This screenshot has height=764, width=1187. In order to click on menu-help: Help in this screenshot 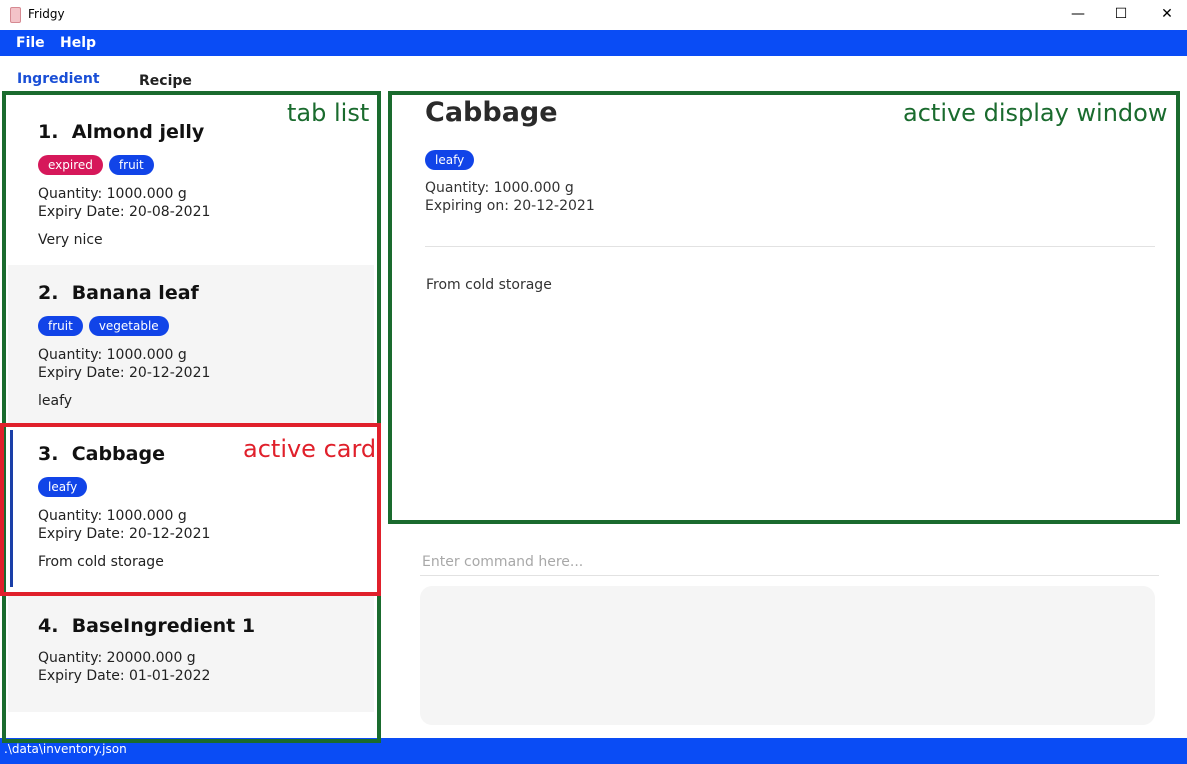, I will do `click(78, 43)`.